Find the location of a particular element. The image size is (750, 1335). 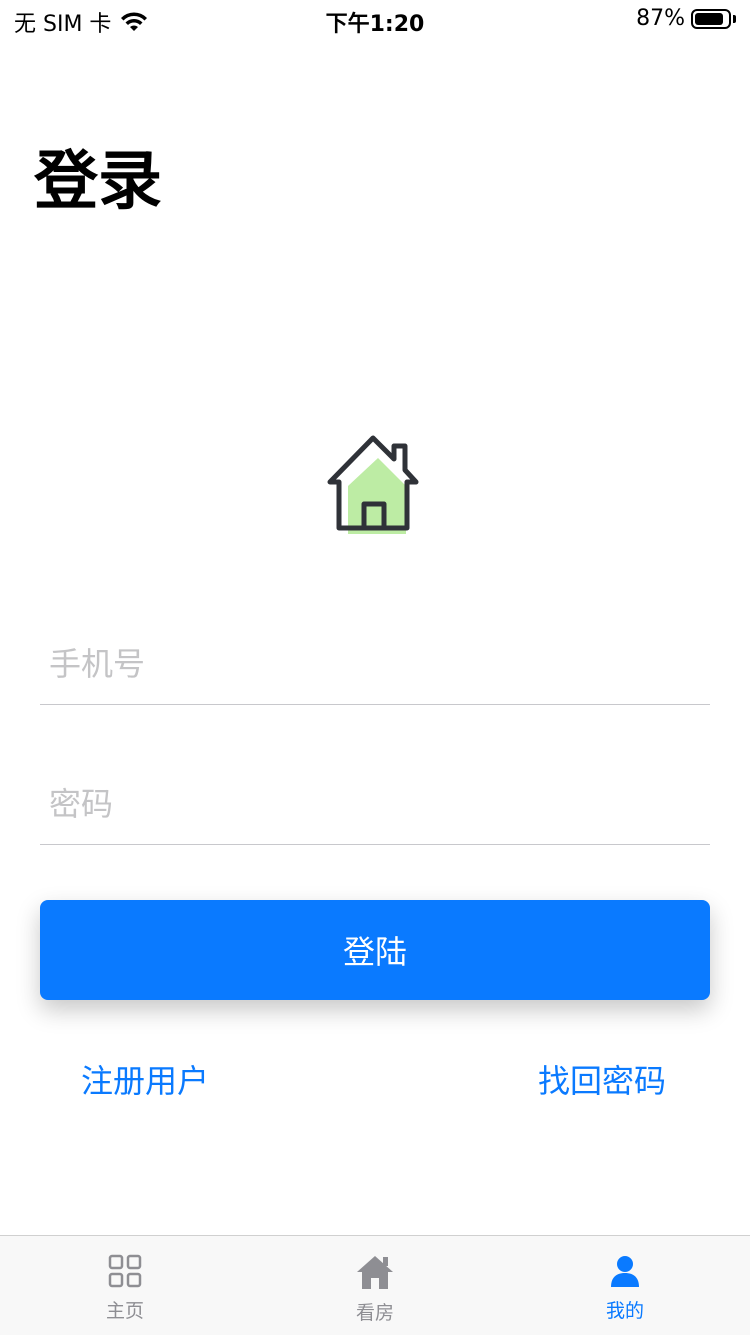

login-button: 登陆 is located at coordinates (375, 950).